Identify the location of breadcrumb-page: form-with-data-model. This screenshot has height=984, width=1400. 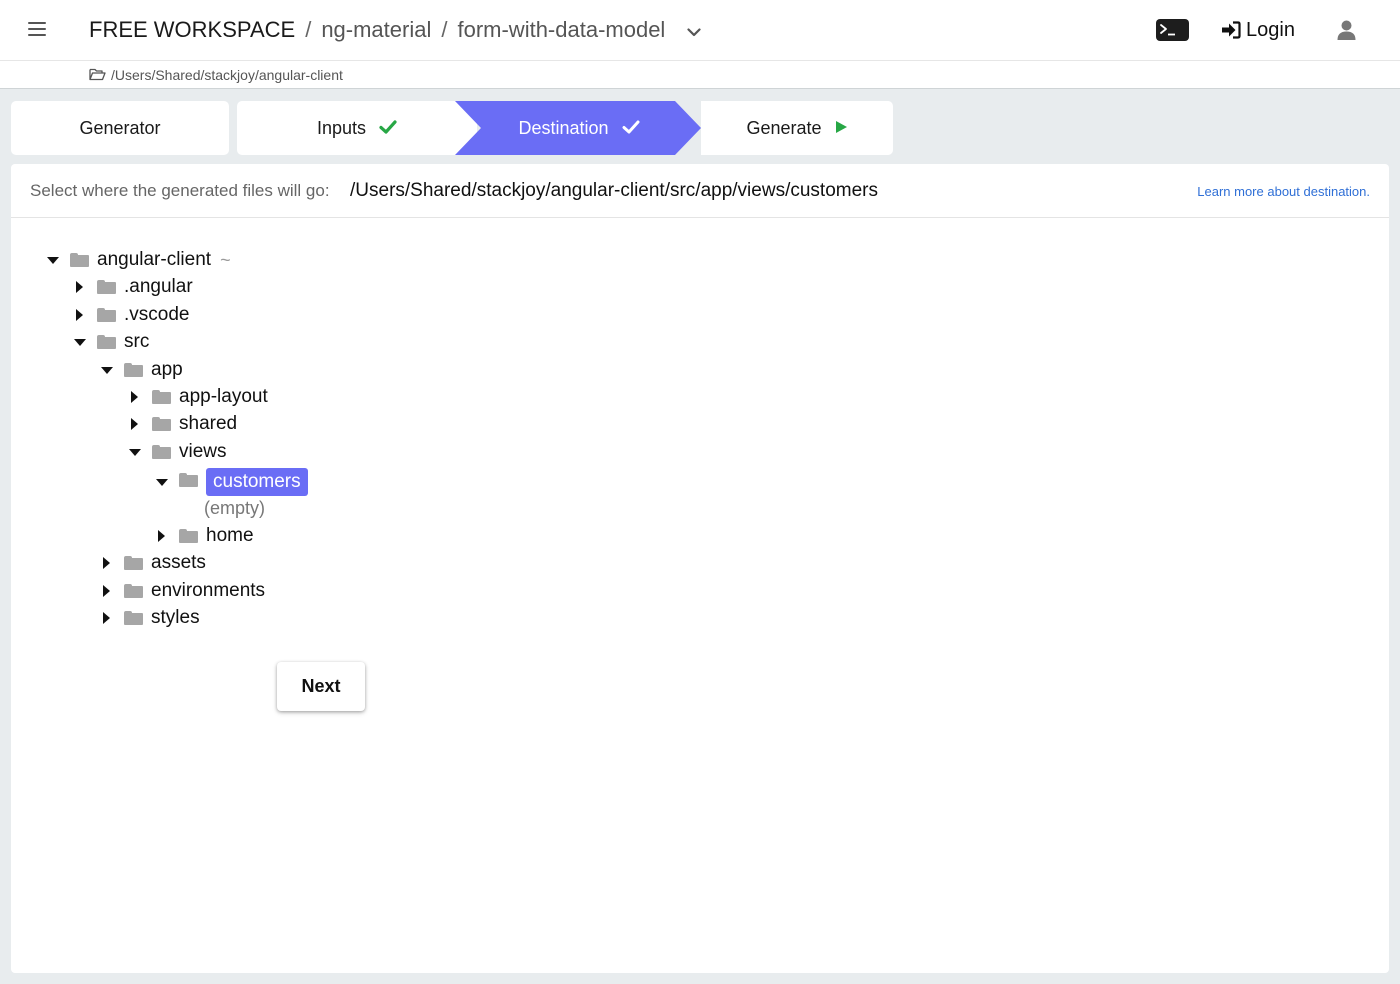
(561, 29).